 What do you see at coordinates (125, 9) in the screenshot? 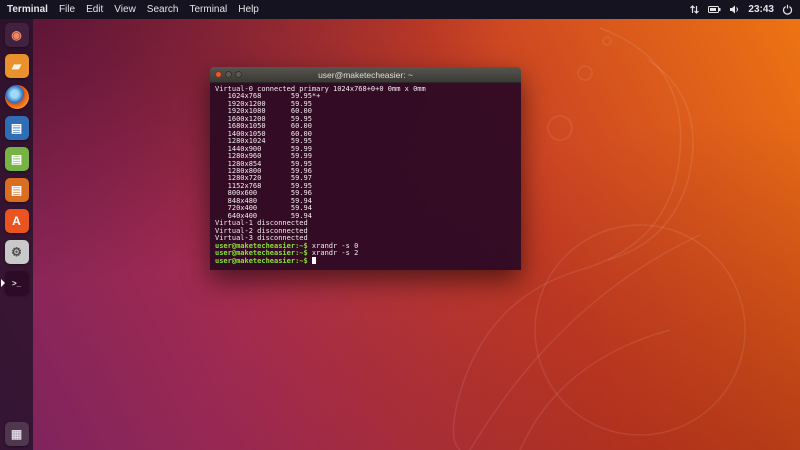
I see `menu-view: View` at bounding box center [125, 9].